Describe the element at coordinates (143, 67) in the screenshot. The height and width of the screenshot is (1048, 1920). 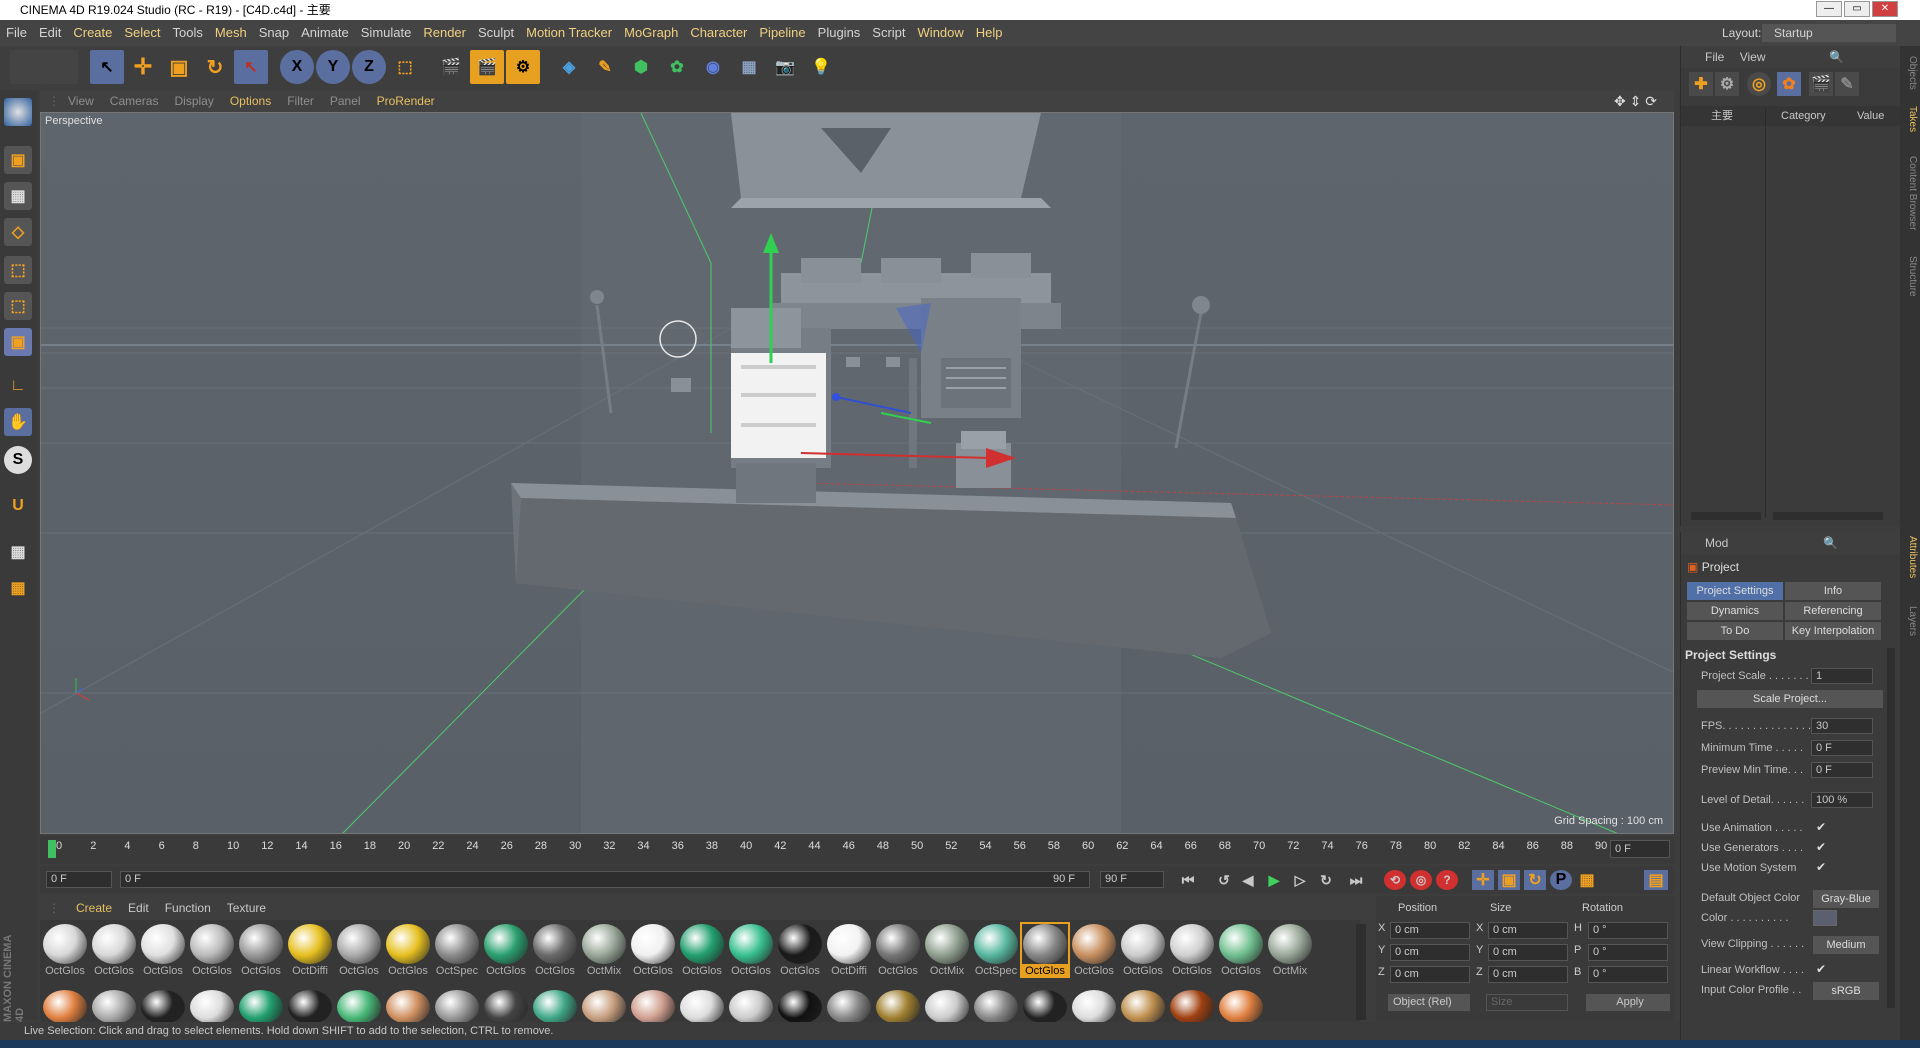
I see `move-icon: ✛` at that location.